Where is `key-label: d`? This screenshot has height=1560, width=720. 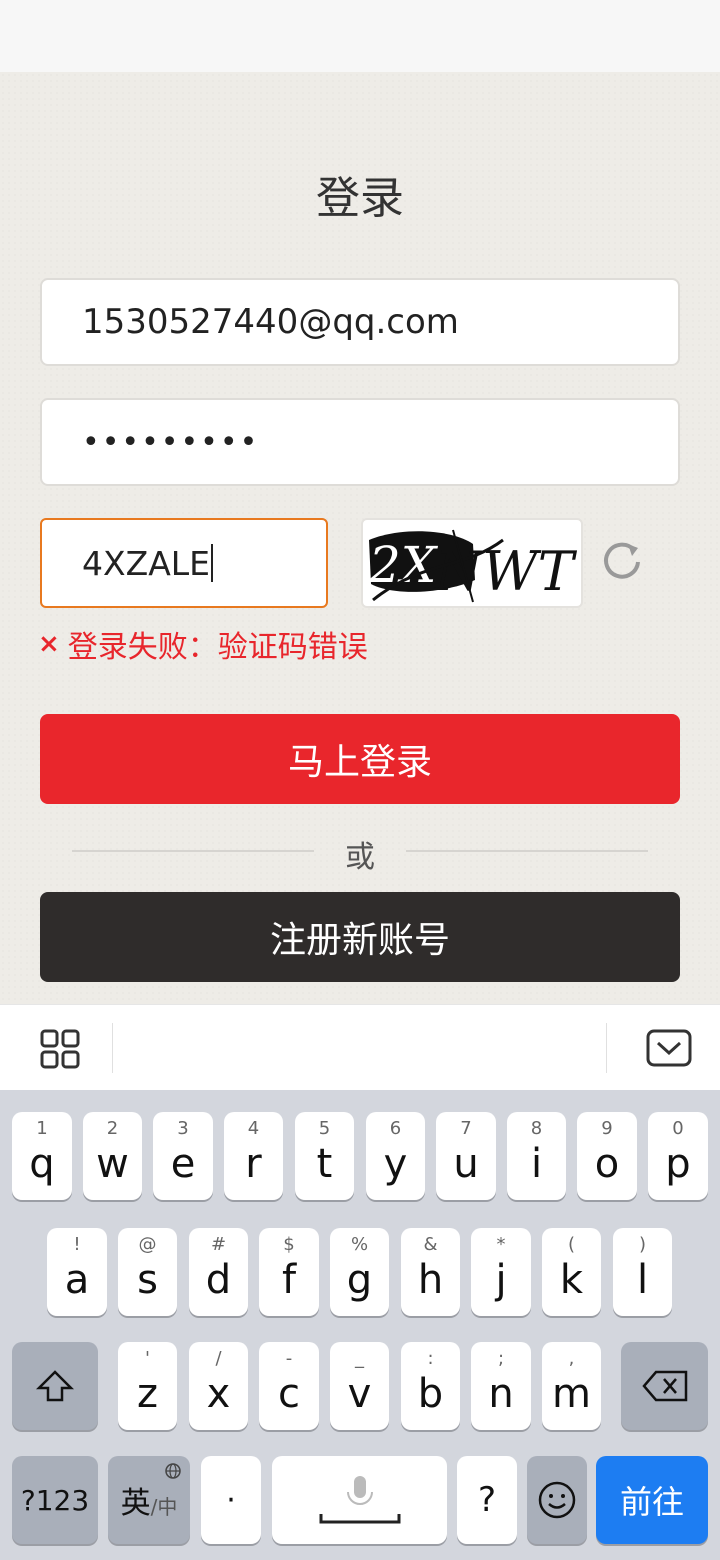
key-label: d is located at coordinates (218, 1280).